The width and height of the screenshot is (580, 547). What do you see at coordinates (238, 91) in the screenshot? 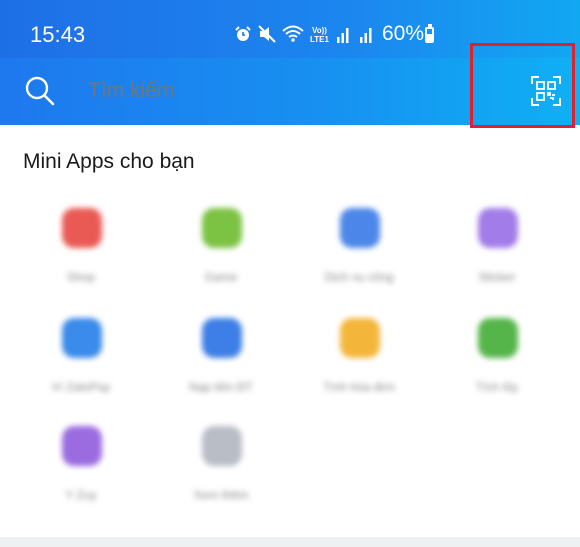
I see `search-input` at bounding box center [238, 91].